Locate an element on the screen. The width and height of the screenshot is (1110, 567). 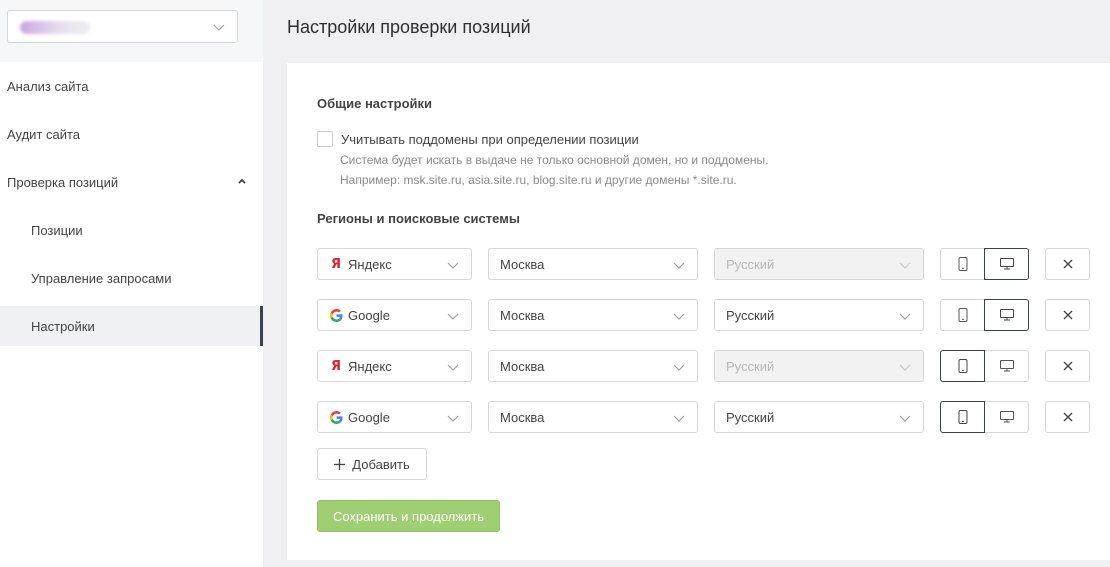
page-title: Настройки проверки позиций is located at coordinates (409, 27).